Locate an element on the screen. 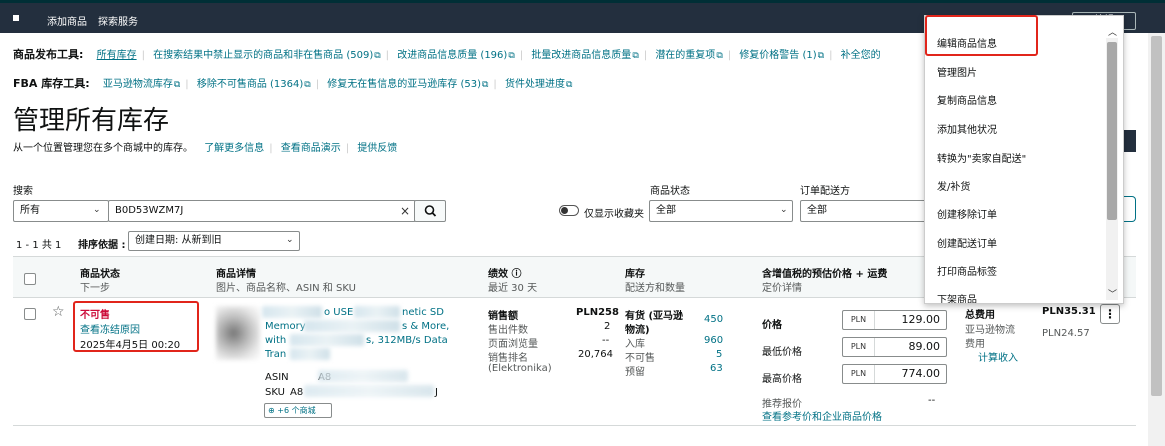 The width and height of the screenshot is (1165, 446). perf-rank-label: 销售排名 is located at coordinates (508, 358).